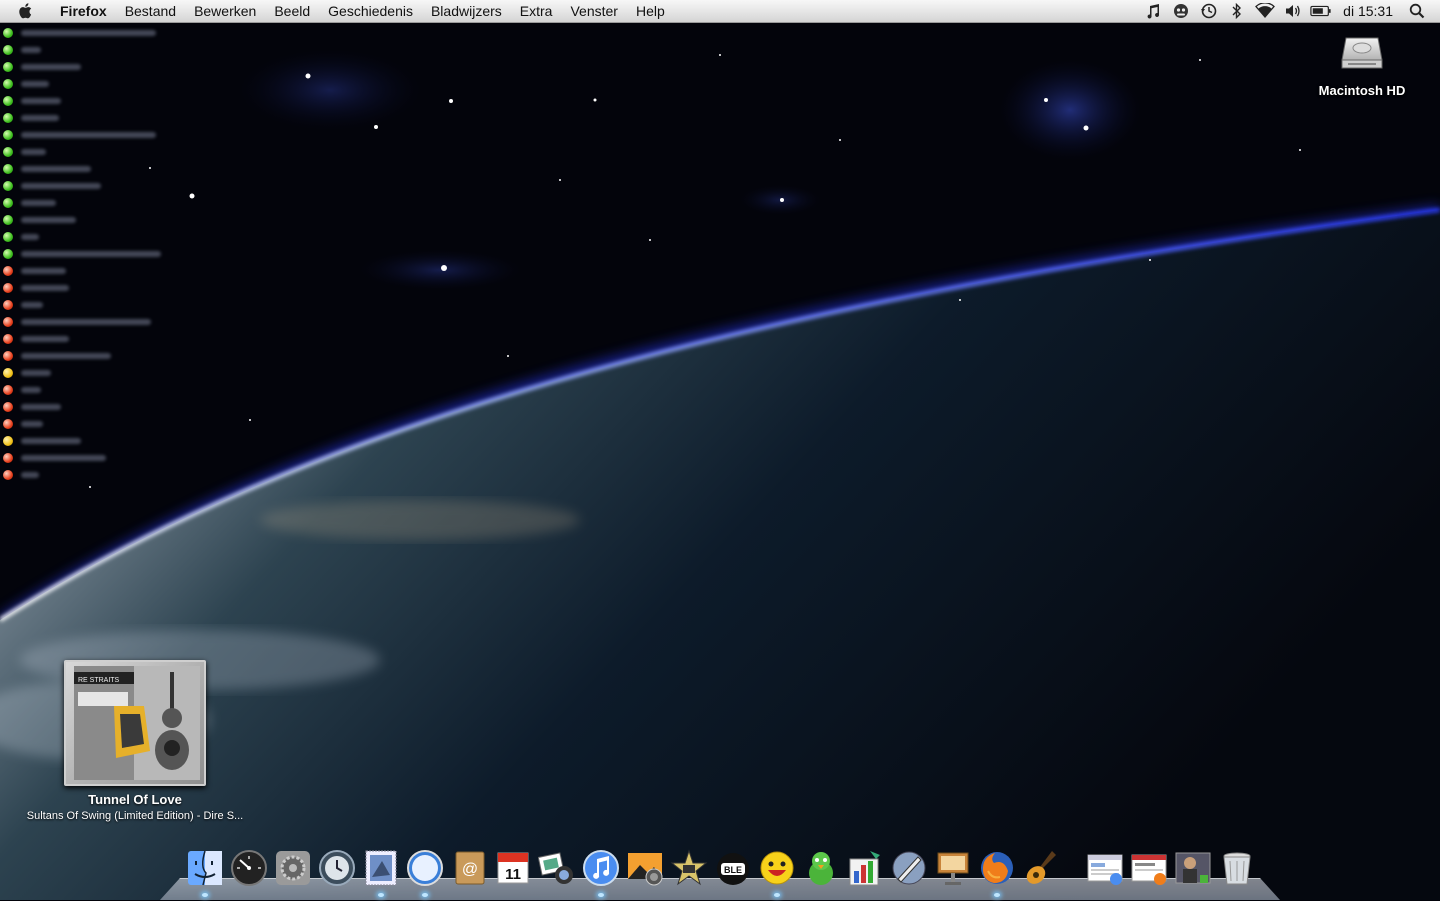 The width and height of the screenshot is (1440, 901). I want to click on ical-icon: 11, so click(513, 865).